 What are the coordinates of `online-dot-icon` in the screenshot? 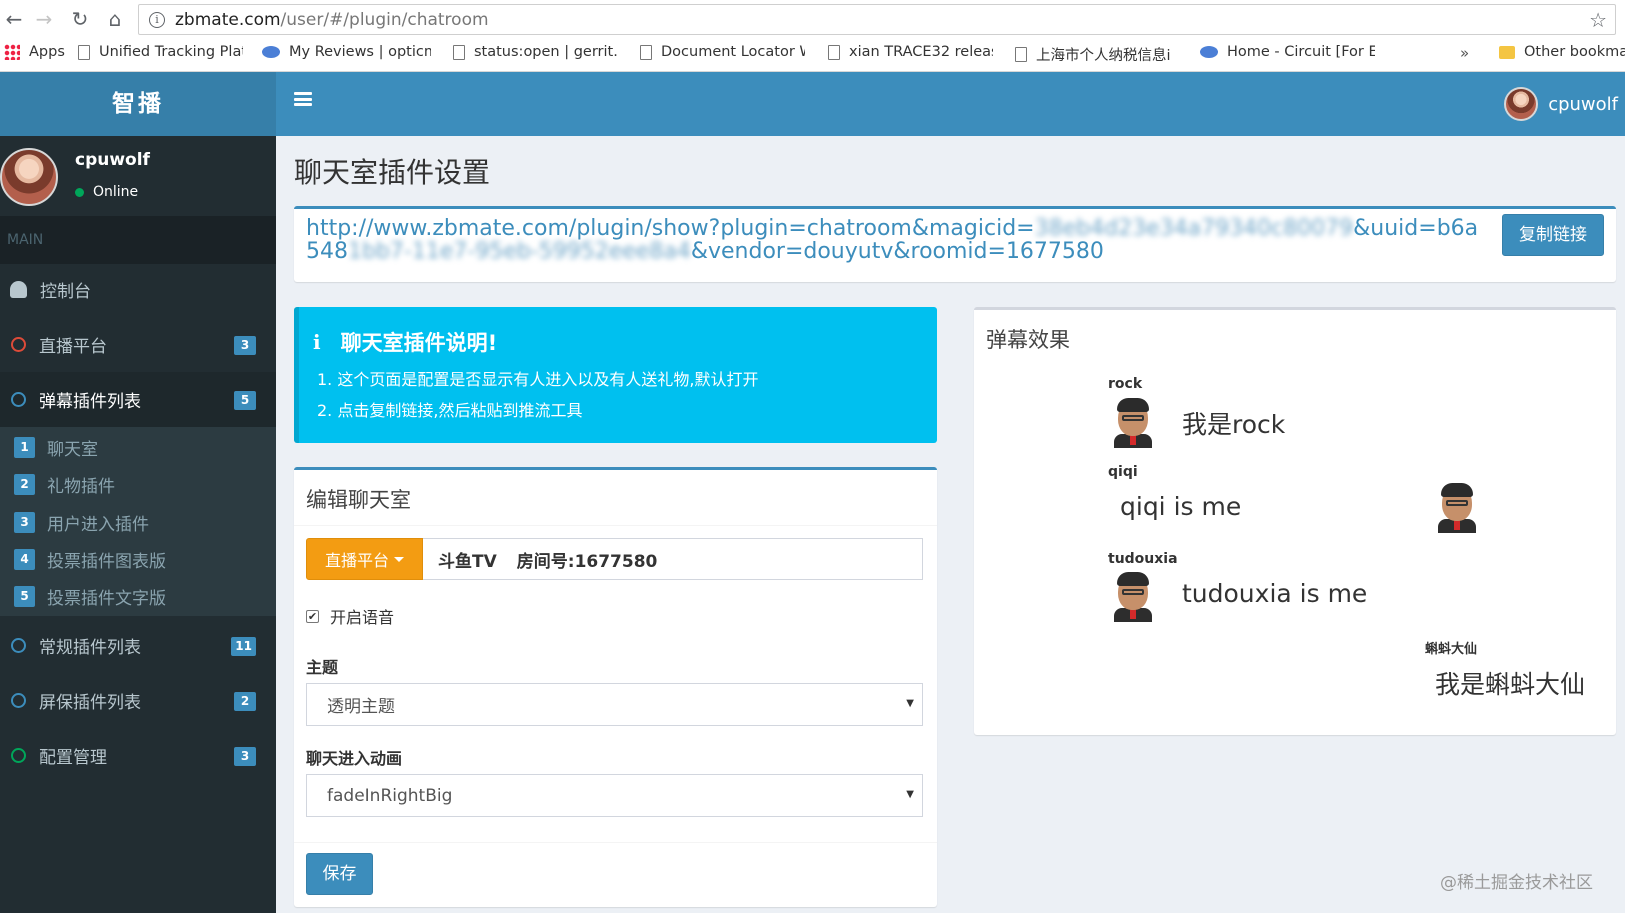 It's located at (79, 192).